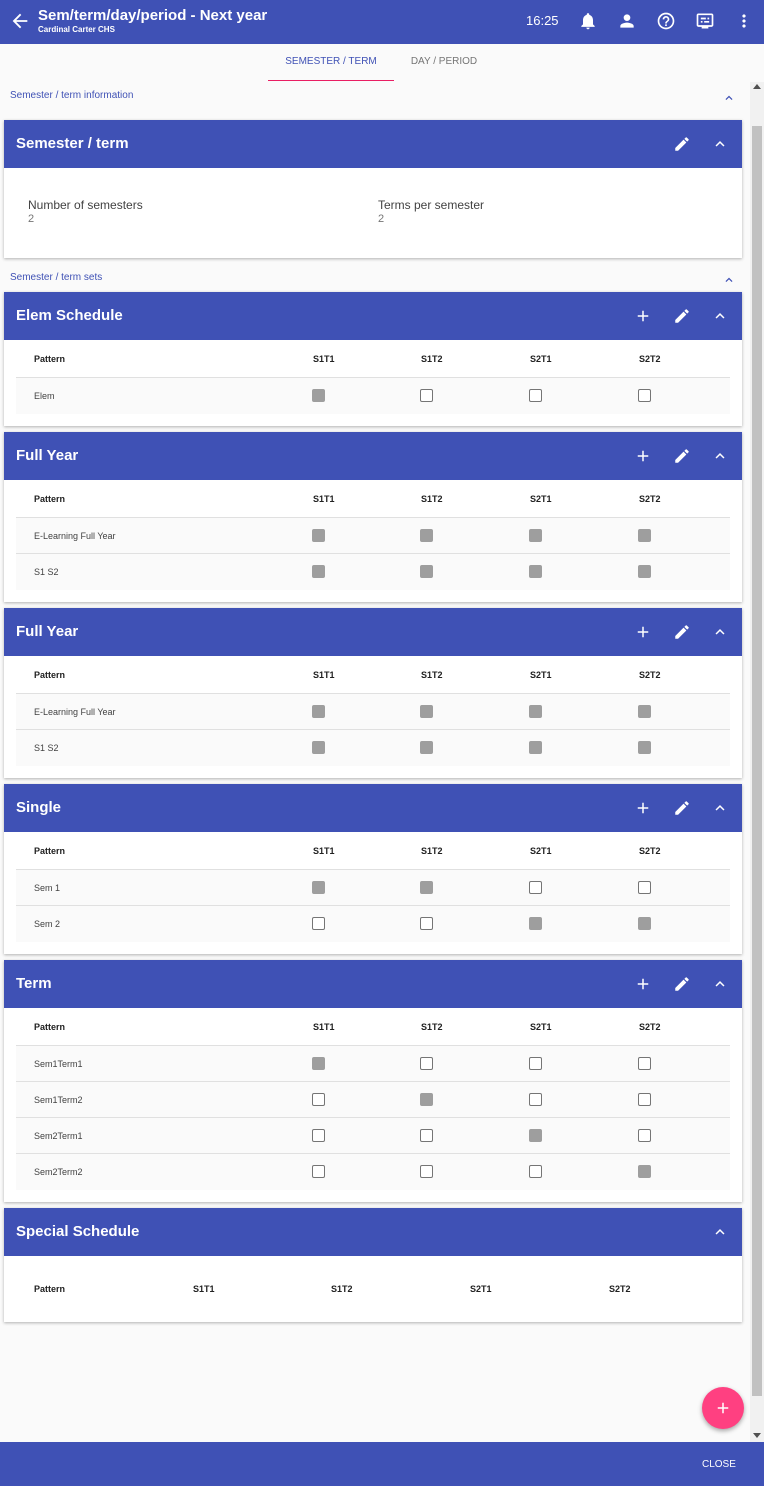 Image resolution: width=764 pixels, height=1486 pixels. What do you see at coordinates (373, 213) in the screenshot?
I see `semester-info-body: Number of semesters 2 Terms per semester 2` at bounding box center [373, 213].